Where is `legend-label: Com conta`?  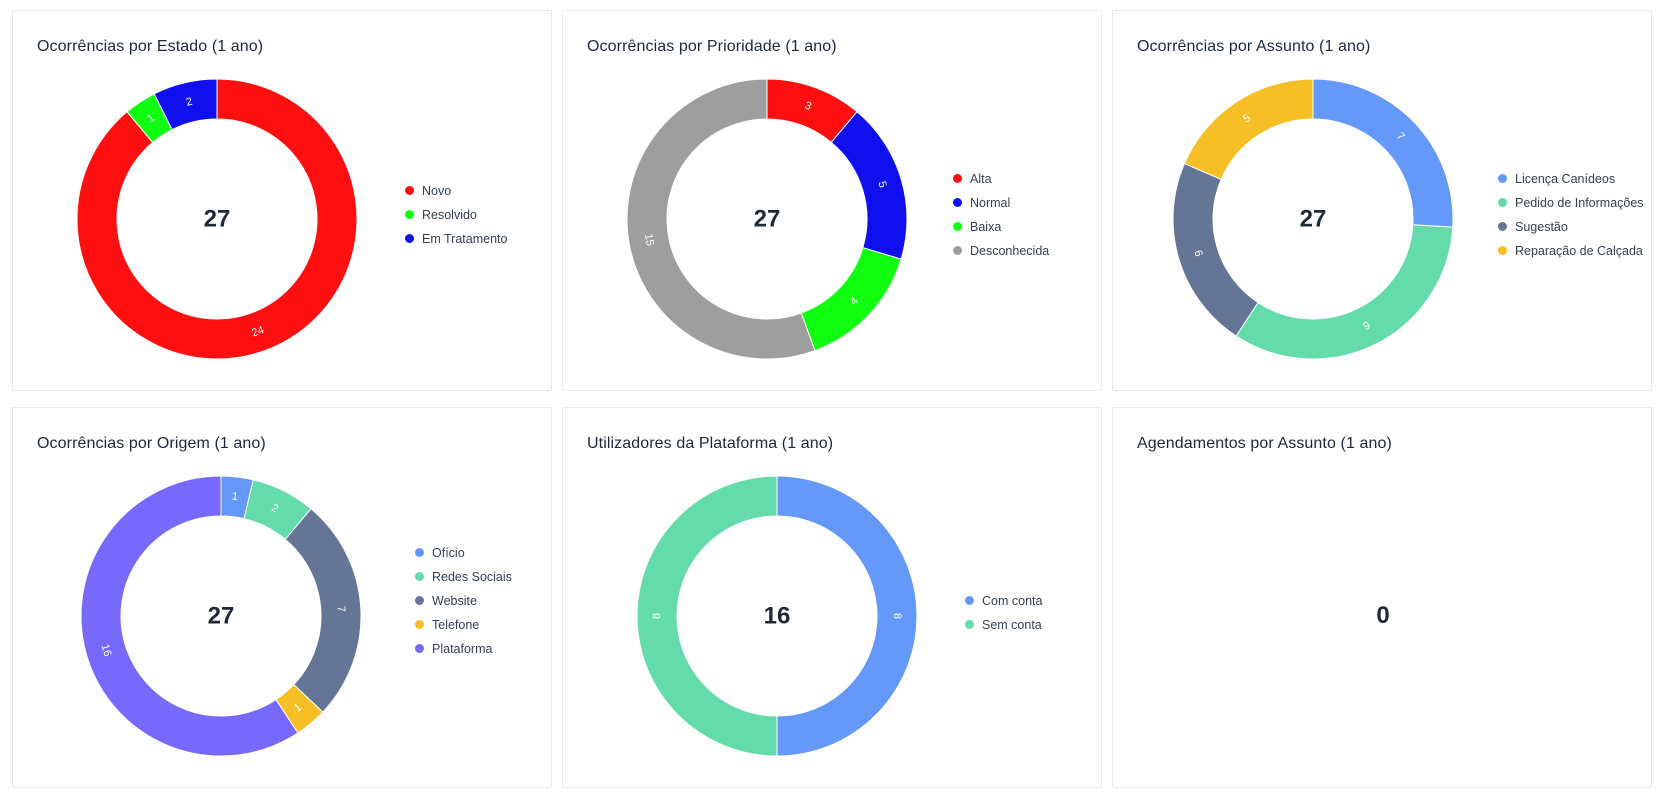 legend-label: Com conta is located at coordinates (1012, 601).